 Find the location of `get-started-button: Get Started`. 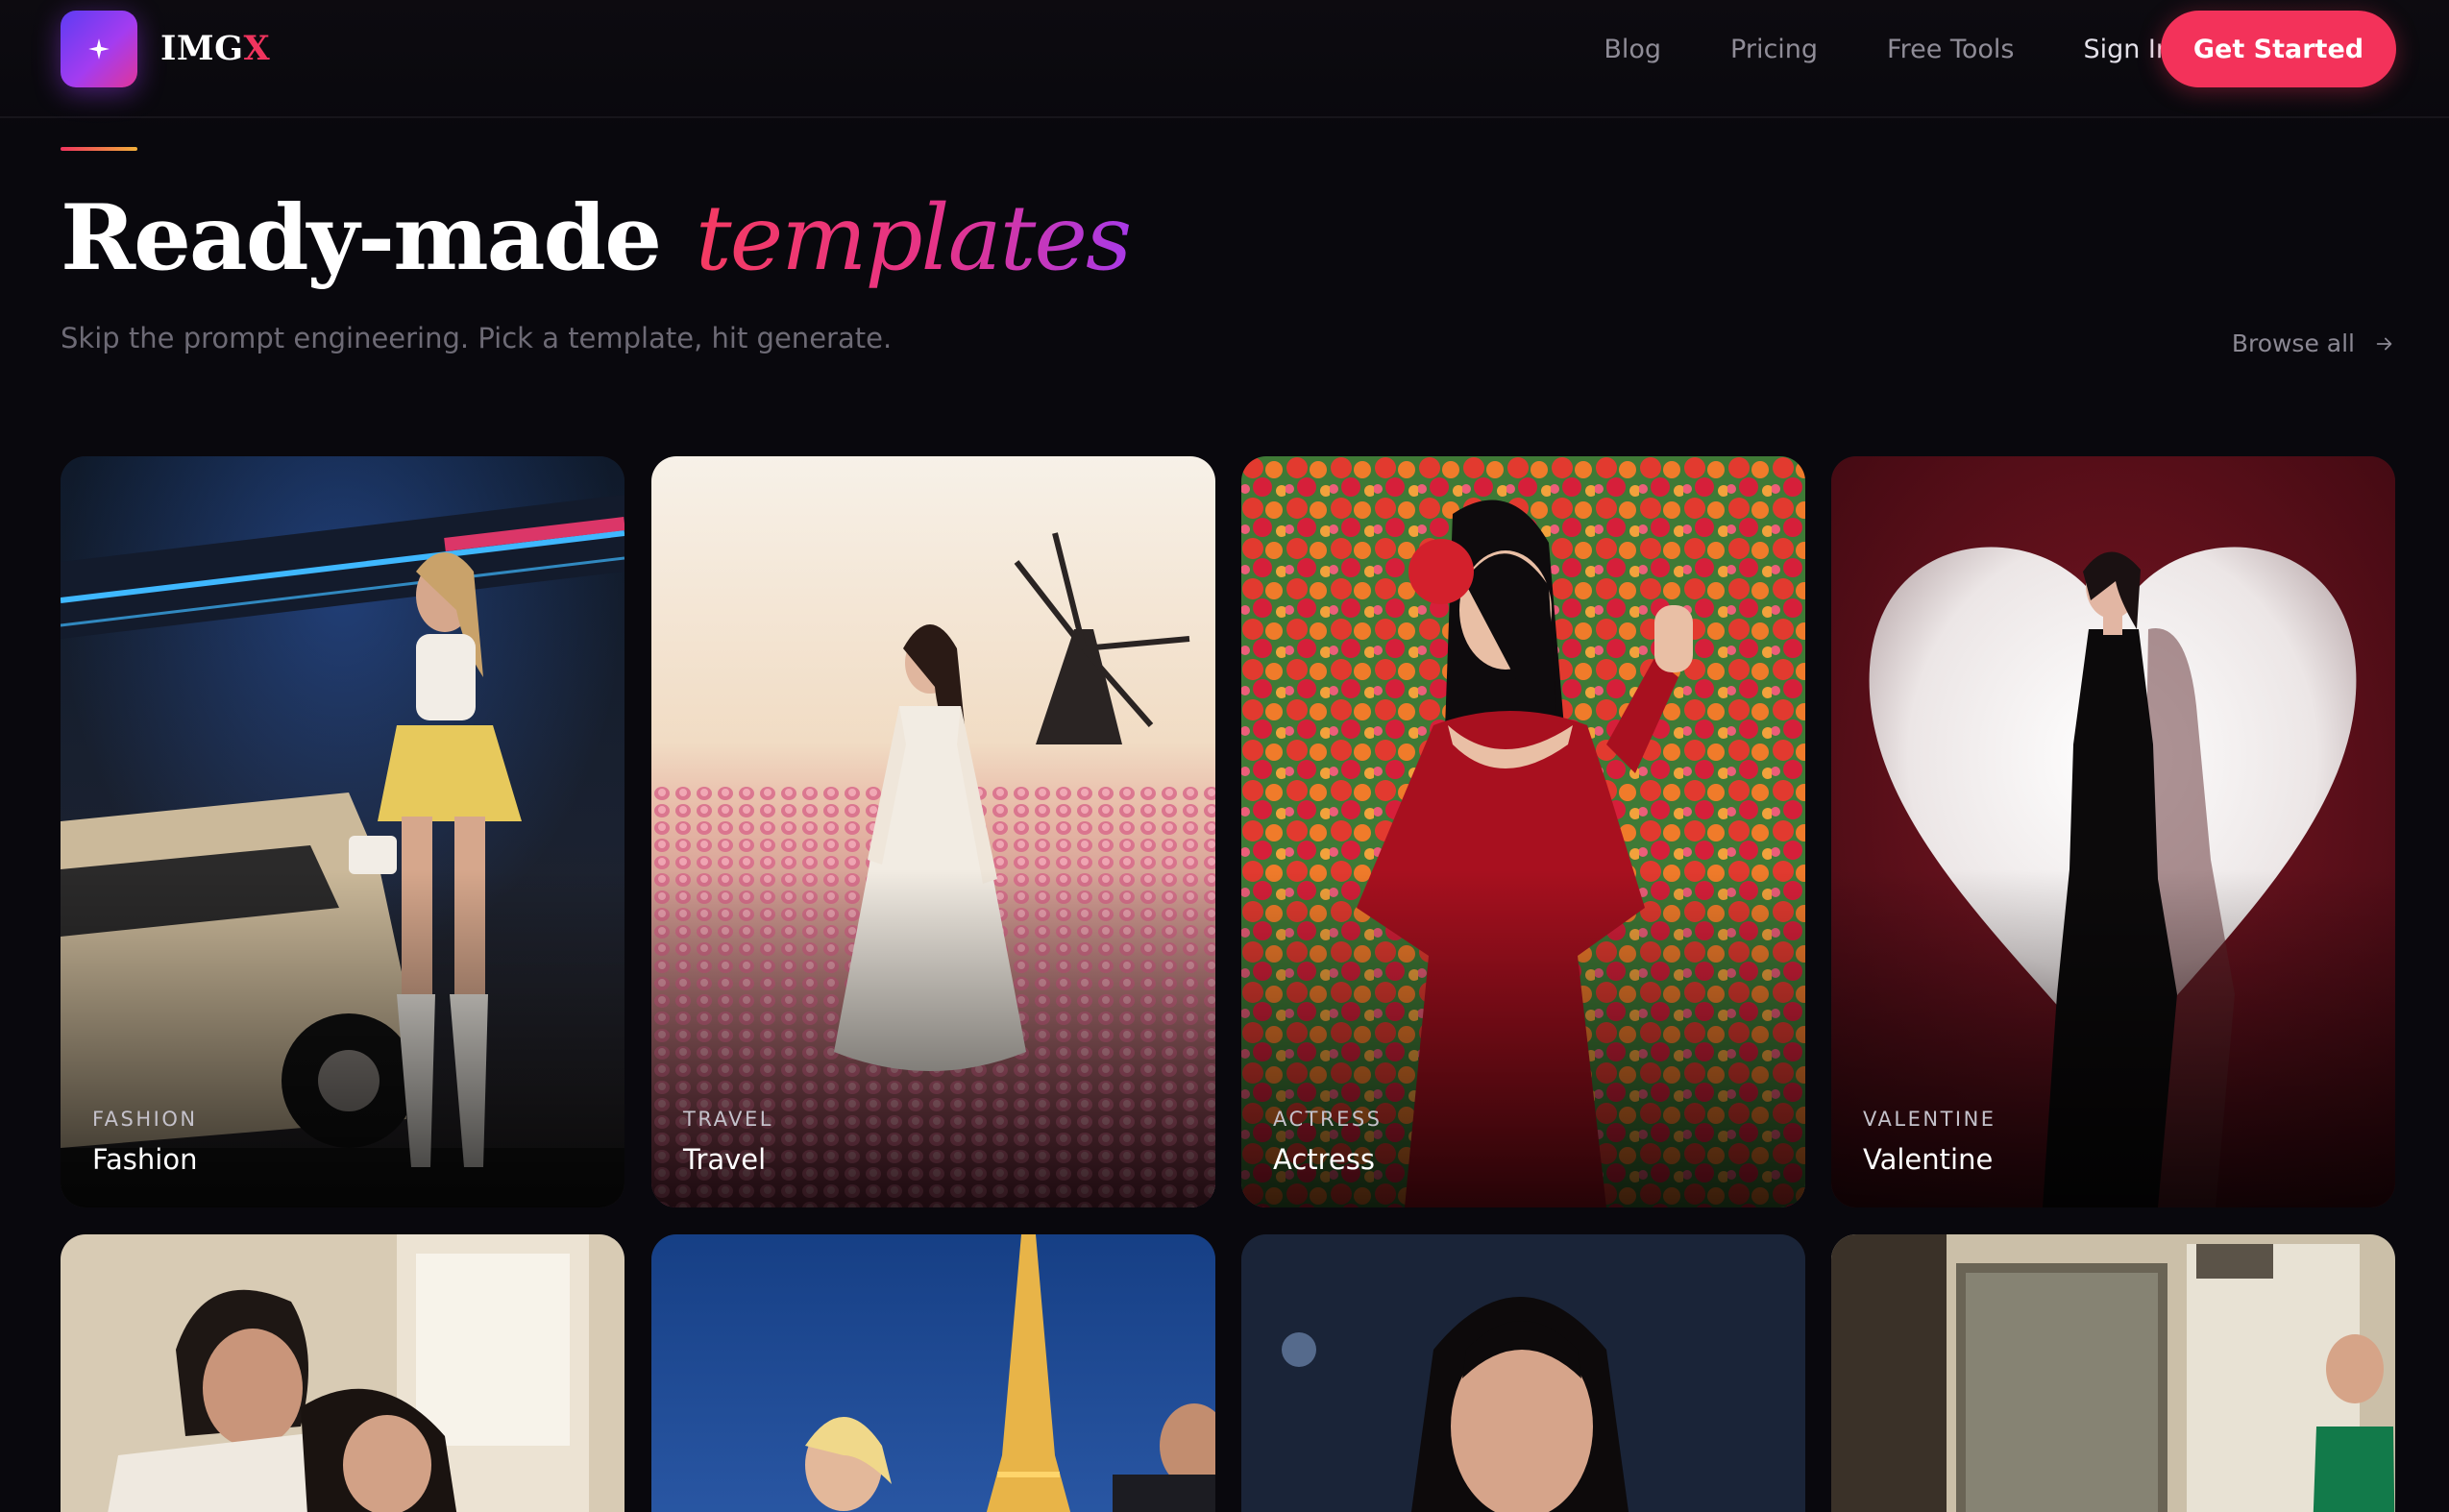

get-started-button: Get Started is located at coordinates (2279, 49).